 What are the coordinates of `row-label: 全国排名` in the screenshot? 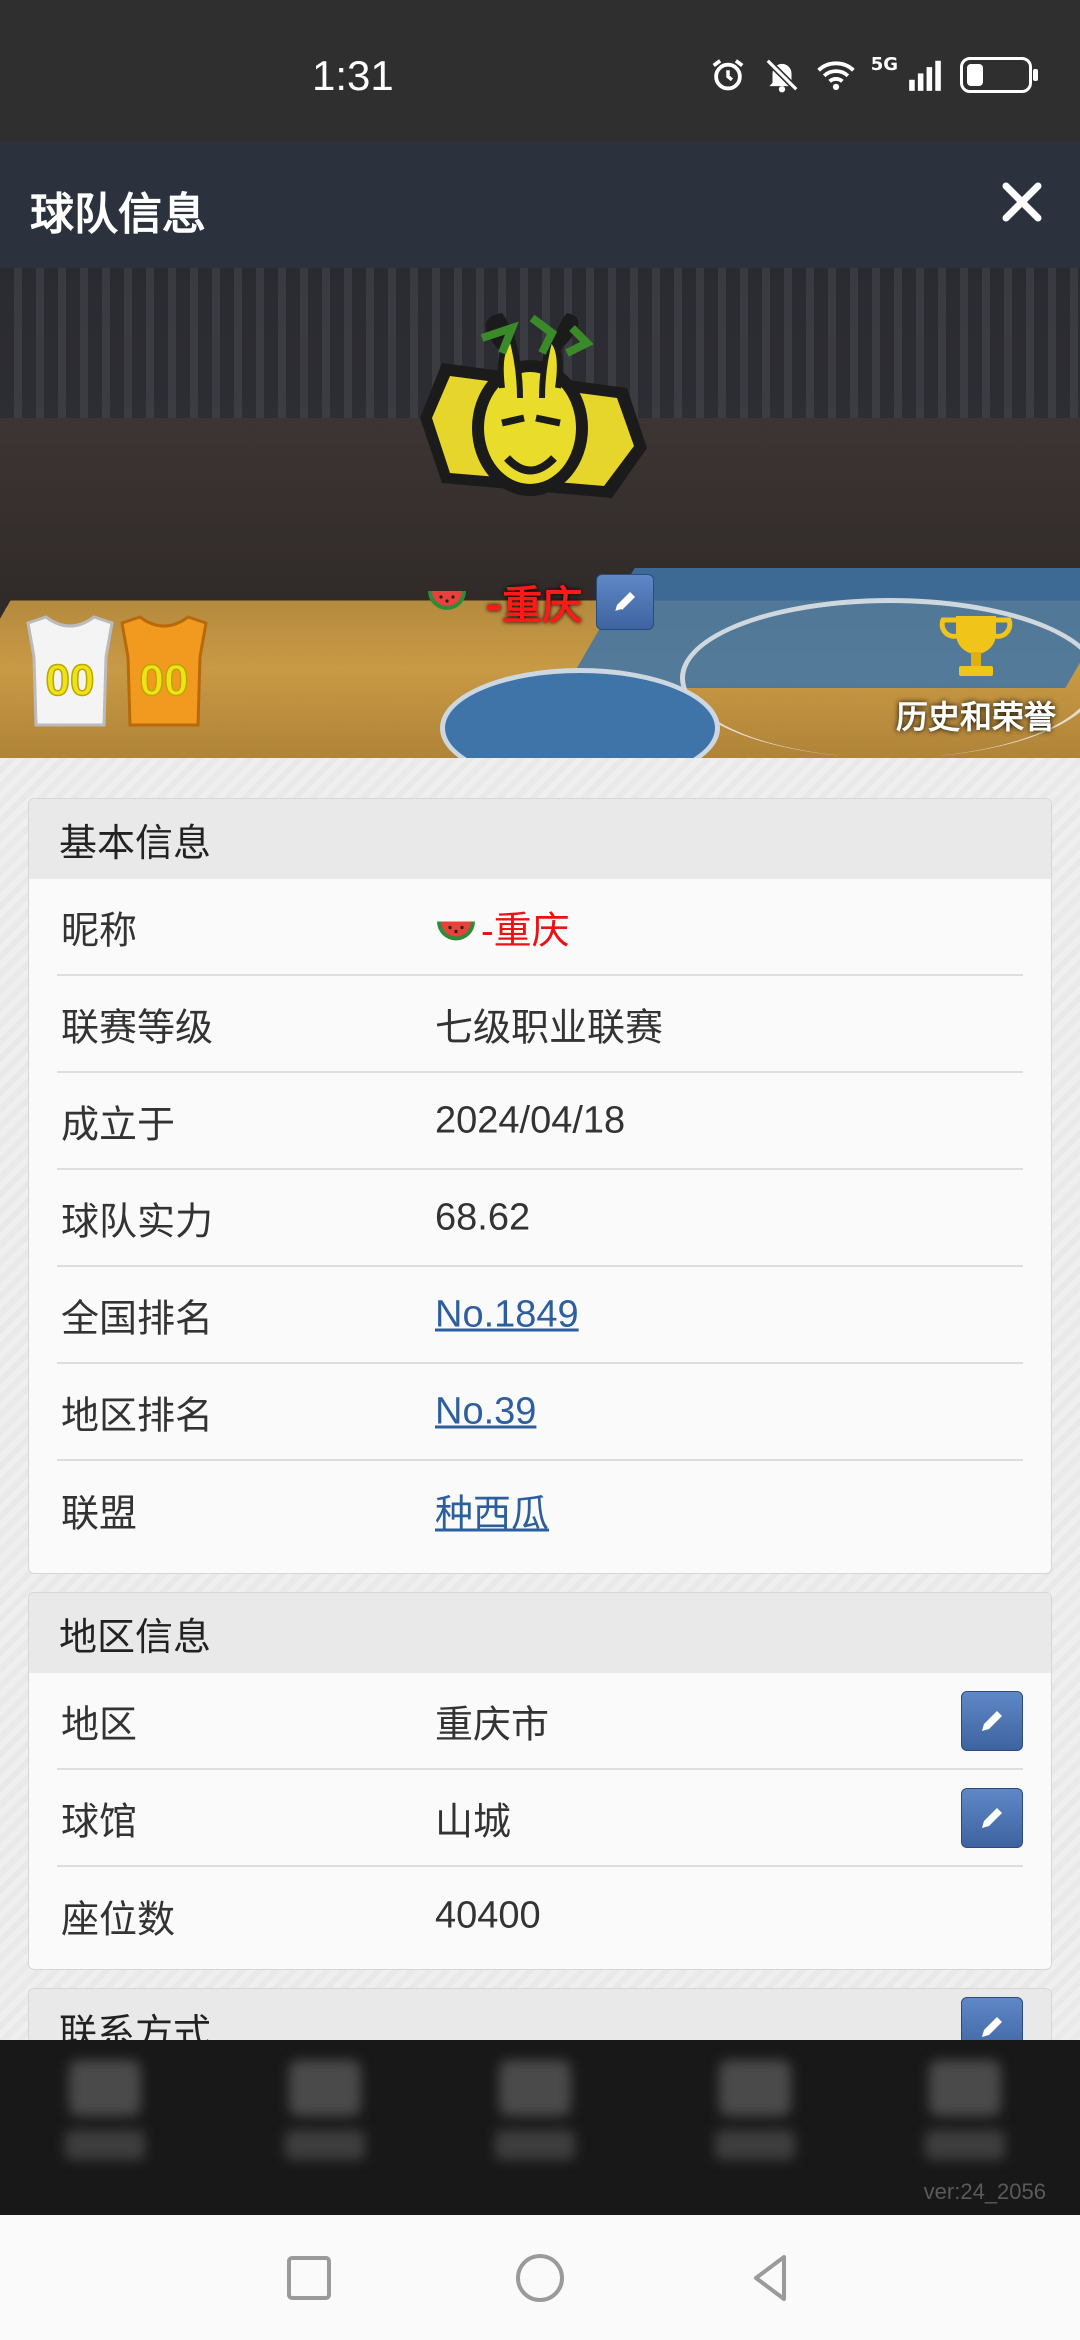 It's located at (137, 1314).